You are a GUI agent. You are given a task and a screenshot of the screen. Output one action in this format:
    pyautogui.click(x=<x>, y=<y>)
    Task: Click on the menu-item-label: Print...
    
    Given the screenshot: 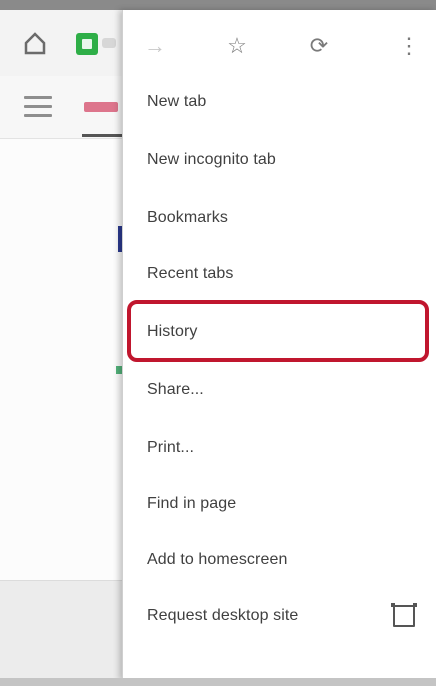 What is the action you would take?
    pyautogui.click(x=171, y=447)
    